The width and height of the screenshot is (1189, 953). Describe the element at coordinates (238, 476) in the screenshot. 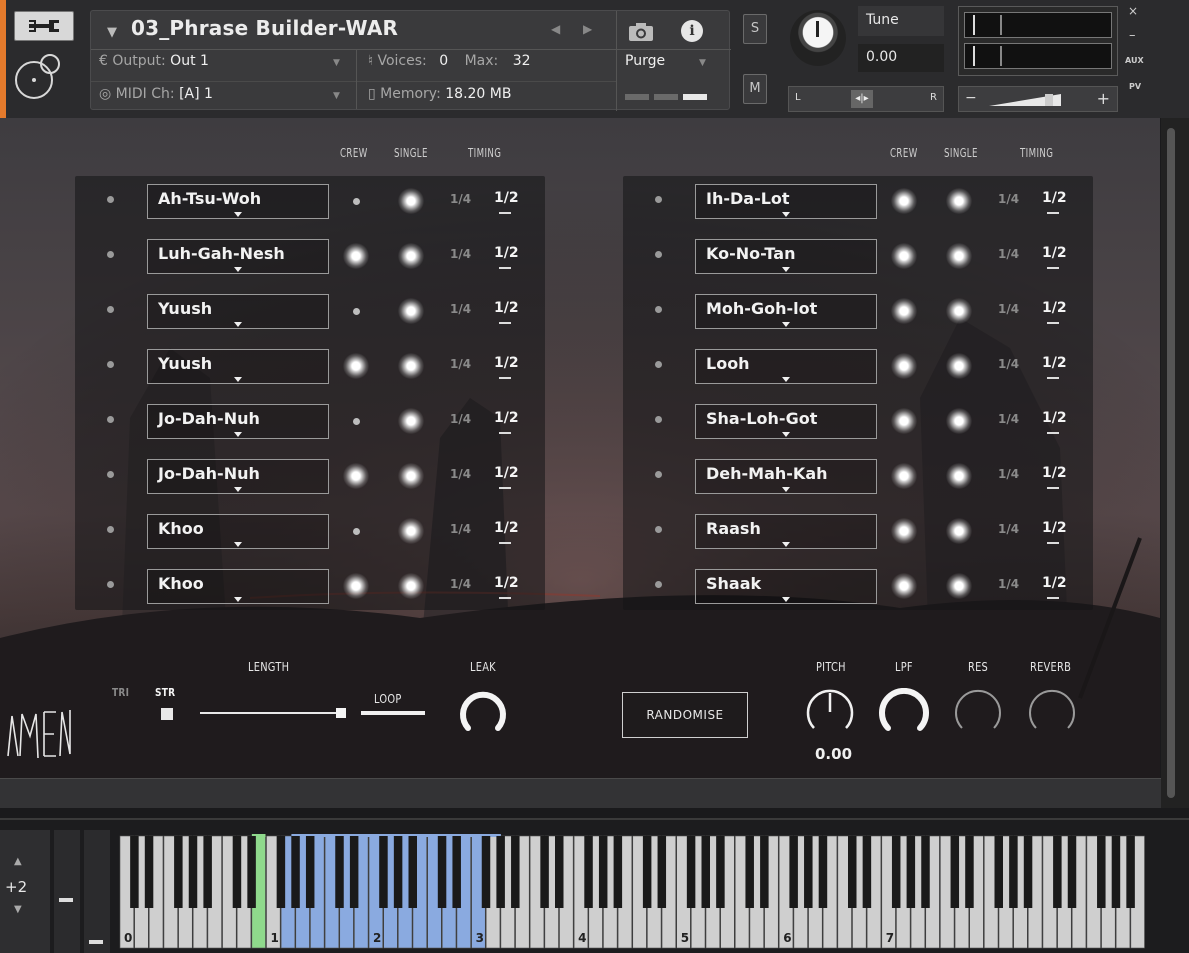

I see `phrase-dropdown: Jo-Dah-Nuh` at that location.